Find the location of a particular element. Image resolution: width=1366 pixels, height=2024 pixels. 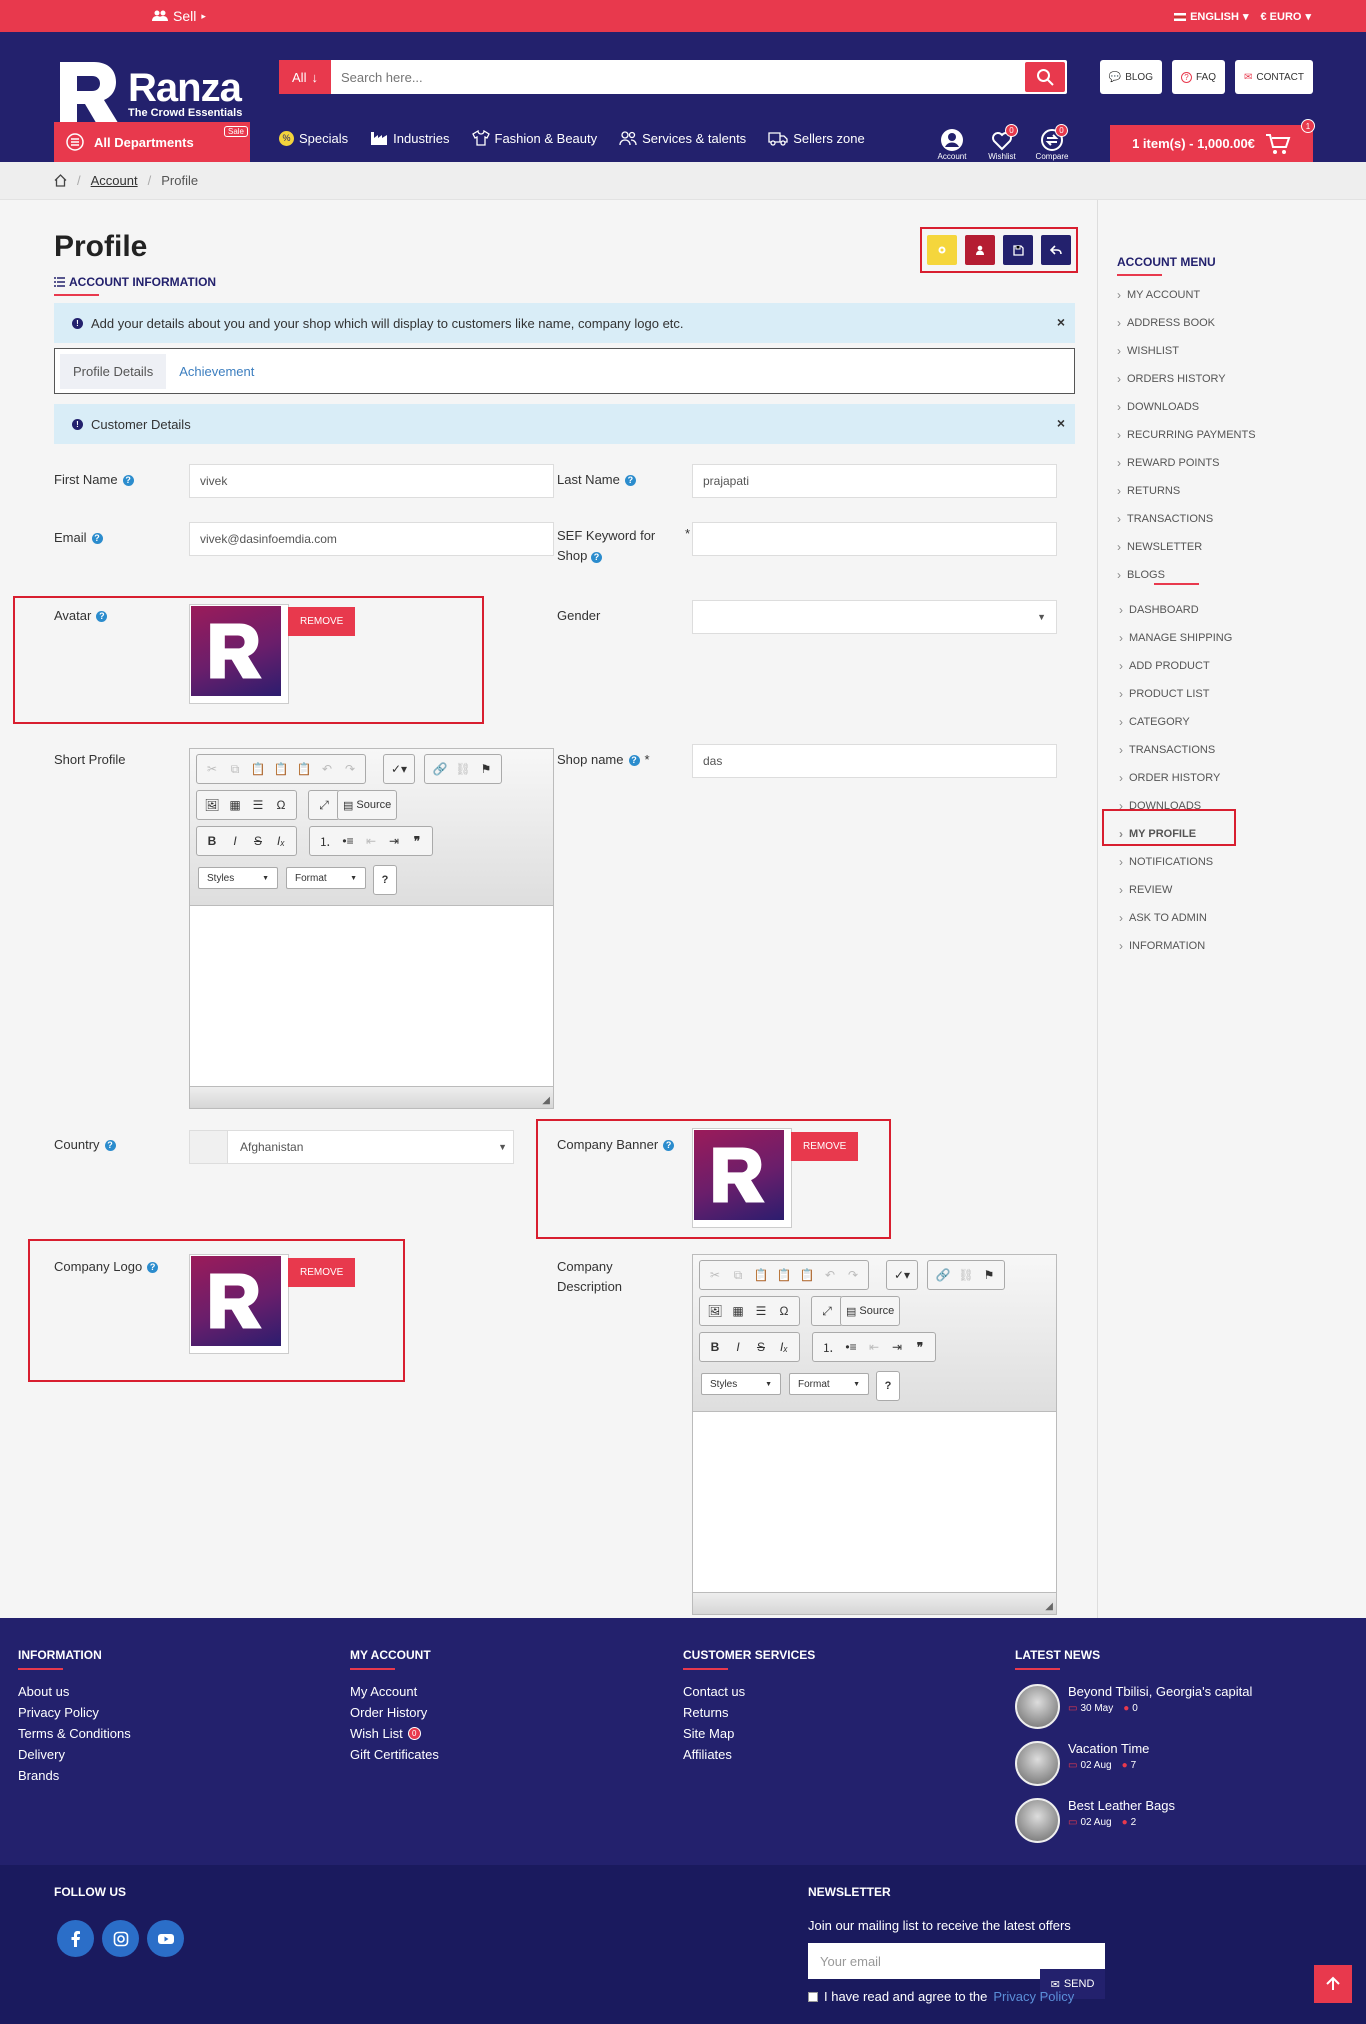

youtube-icon is located at coordinates (165, 1938).